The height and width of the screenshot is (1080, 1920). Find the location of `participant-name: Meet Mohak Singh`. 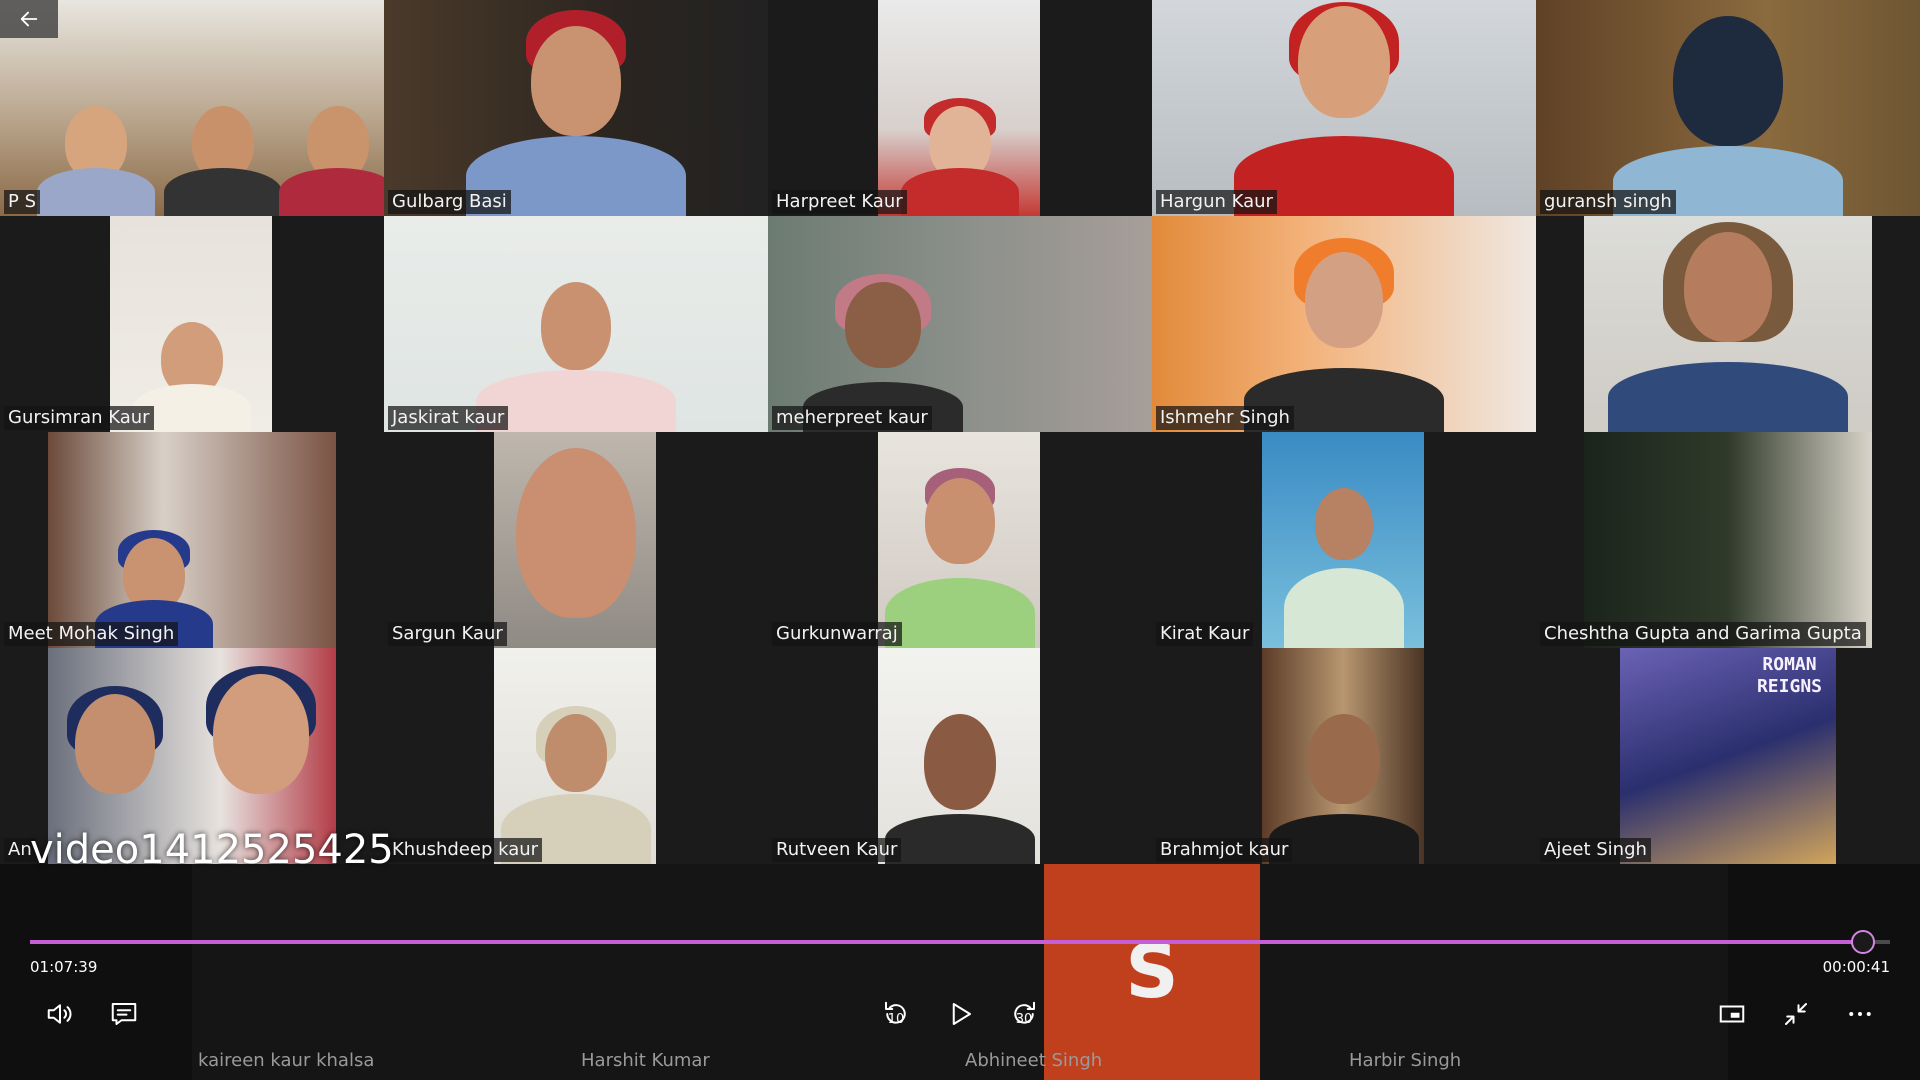

participant-name: Meet Mohak Singh is located at coordinates (91, 634).